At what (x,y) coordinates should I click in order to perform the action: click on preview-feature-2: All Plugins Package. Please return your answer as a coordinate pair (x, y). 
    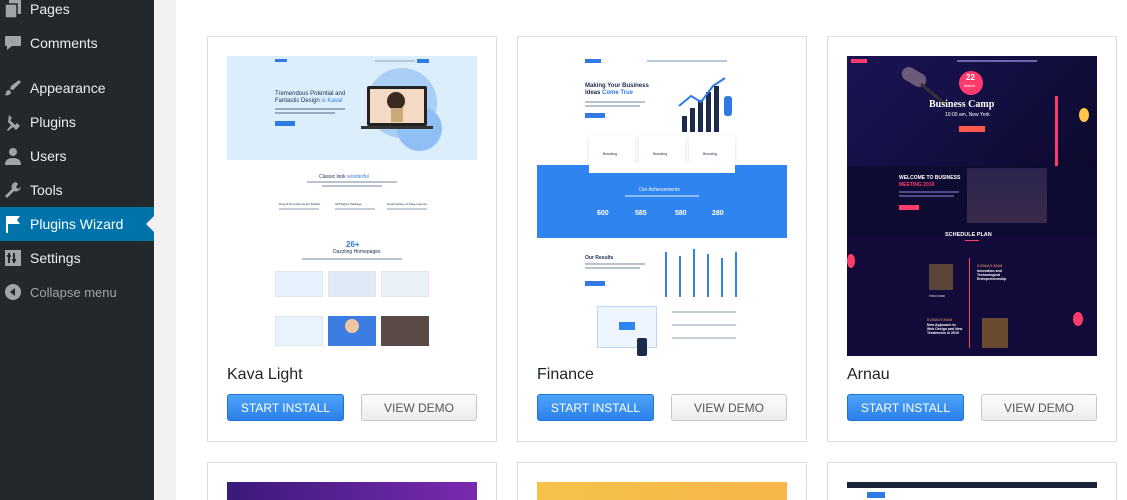
    Looking at the image, I should click on (348, 204).